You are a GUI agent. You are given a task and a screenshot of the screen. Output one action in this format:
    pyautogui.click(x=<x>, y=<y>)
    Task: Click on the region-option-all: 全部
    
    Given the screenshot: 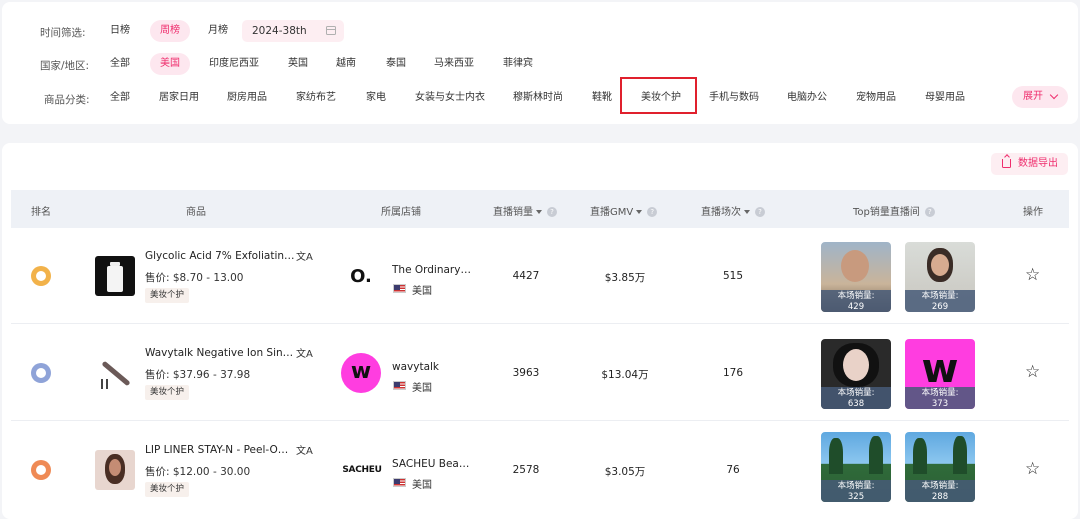 What is the action you would take?
    pyautogui.click(x=120, y=64)
    